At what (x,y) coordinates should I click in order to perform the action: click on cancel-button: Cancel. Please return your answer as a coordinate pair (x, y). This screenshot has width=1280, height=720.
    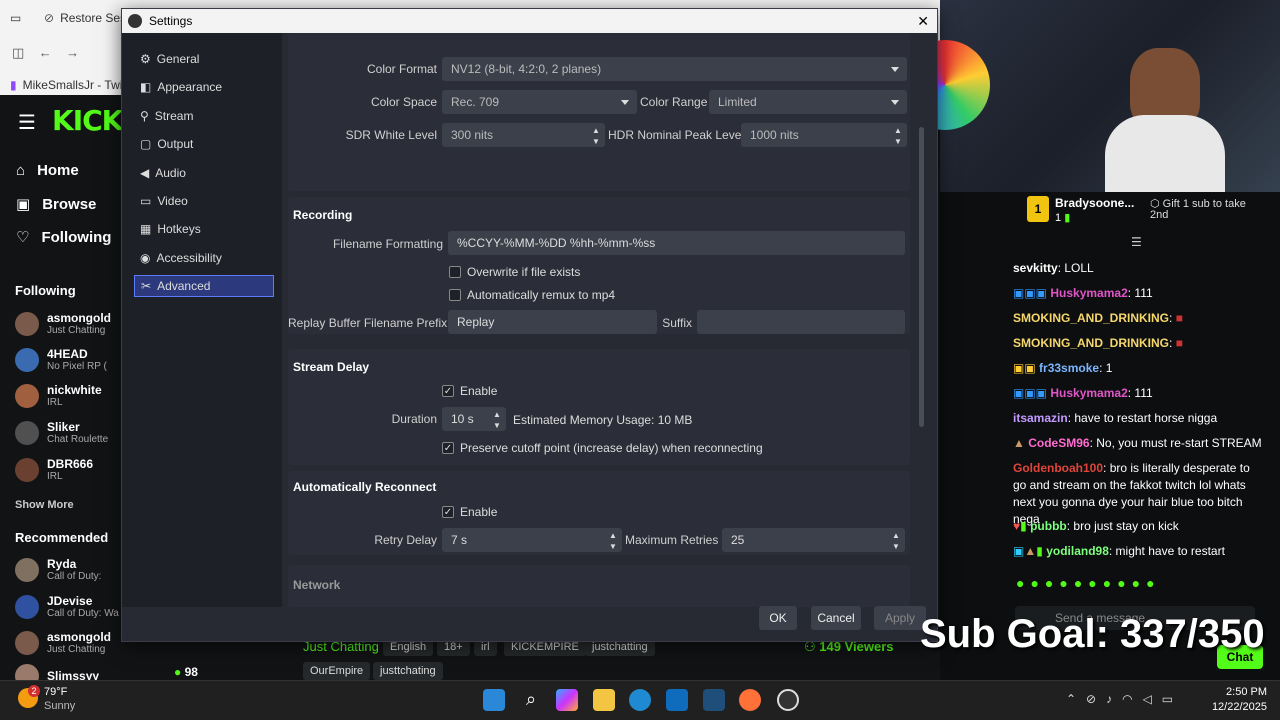
    Looking at the image, I should click on (836, 618).